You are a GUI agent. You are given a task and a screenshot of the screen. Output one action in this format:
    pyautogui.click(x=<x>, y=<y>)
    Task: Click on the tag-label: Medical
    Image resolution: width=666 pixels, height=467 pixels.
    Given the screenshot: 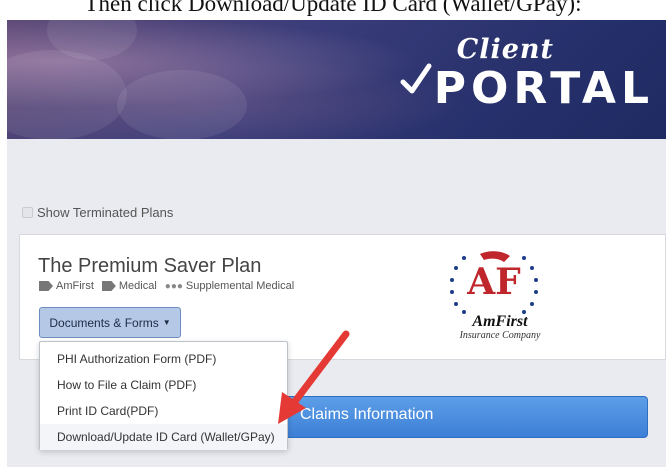 What is the action you would take?
    pyautogui.click(x=137, y=286)
    